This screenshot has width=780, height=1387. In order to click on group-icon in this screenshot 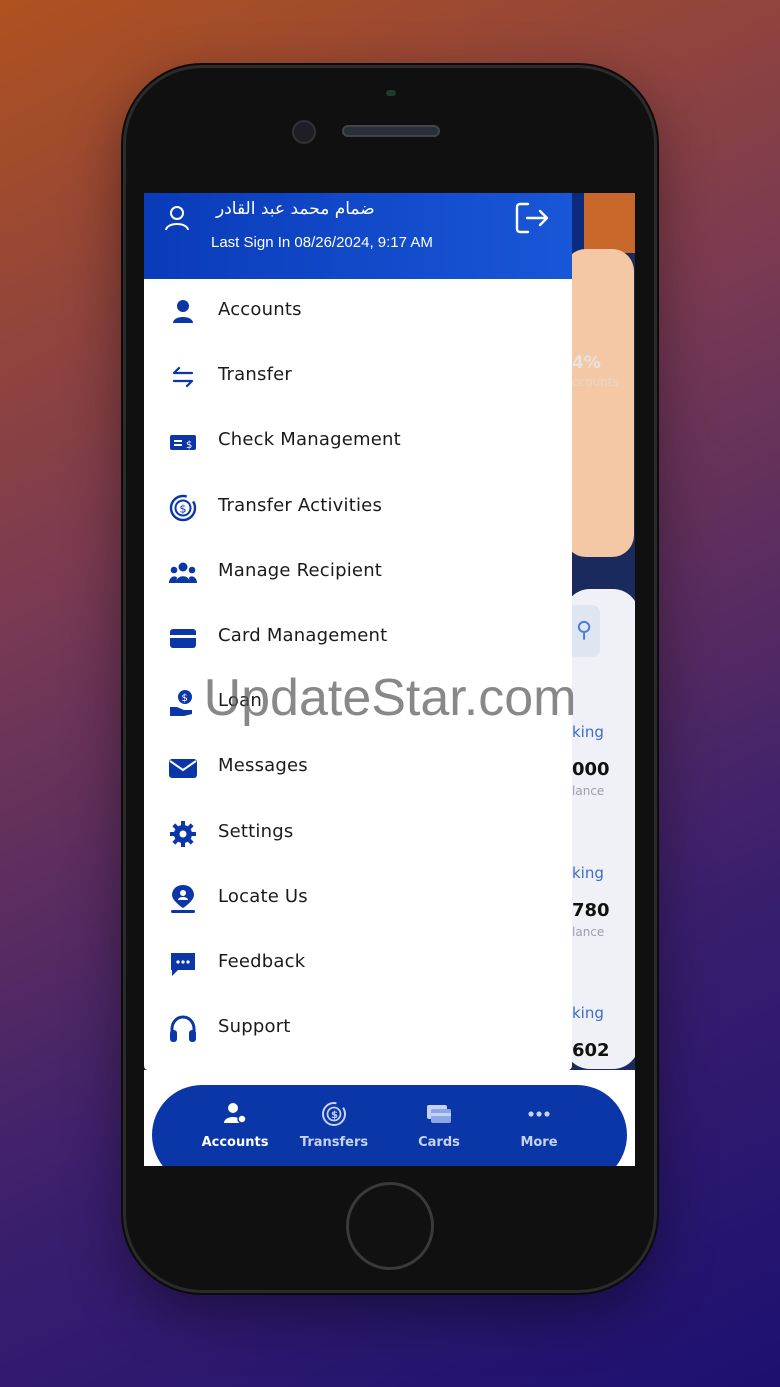, I will do `click(183, 572)`.